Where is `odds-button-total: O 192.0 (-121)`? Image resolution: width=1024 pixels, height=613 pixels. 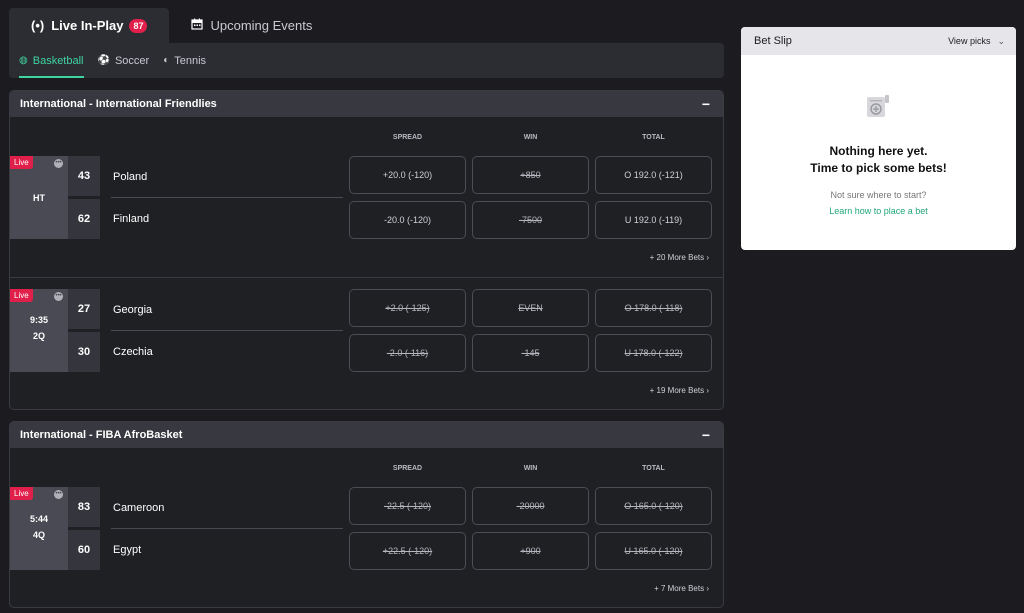 odds-button-total: O 192.0 (-121) is located at coordinates (653, 175).